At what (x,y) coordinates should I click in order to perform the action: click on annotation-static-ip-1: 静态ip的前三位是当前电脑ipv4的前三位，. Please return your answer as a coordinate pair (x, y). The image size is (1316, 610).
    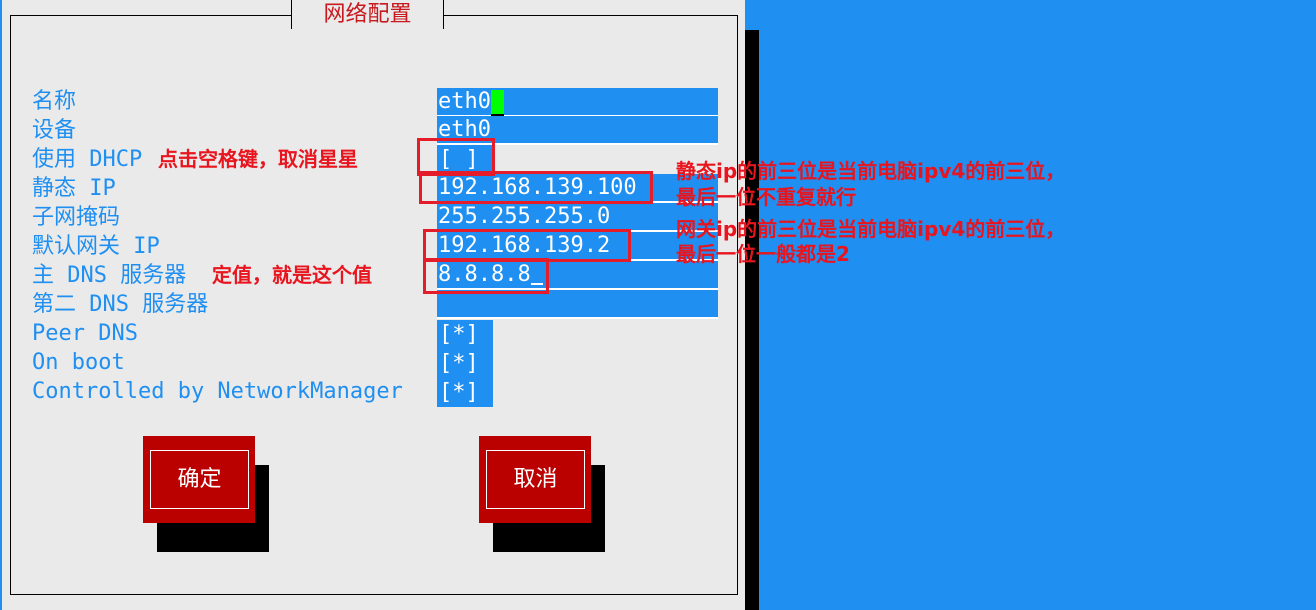
    Looking at the image, I should click on (871, 171).